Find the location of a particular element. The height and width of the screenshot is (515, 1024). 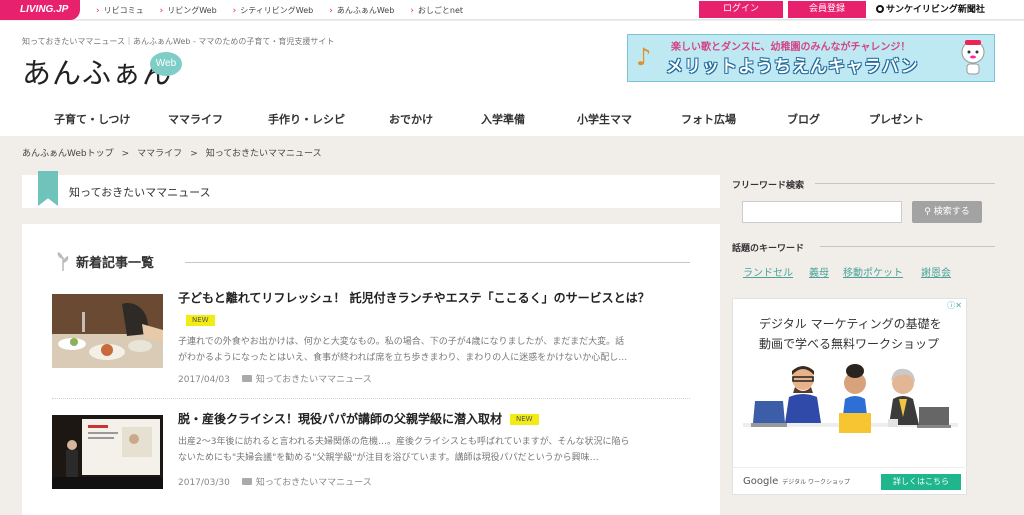

top-link-ribicomu: リビコミュ is located at coordinates (120, 10).